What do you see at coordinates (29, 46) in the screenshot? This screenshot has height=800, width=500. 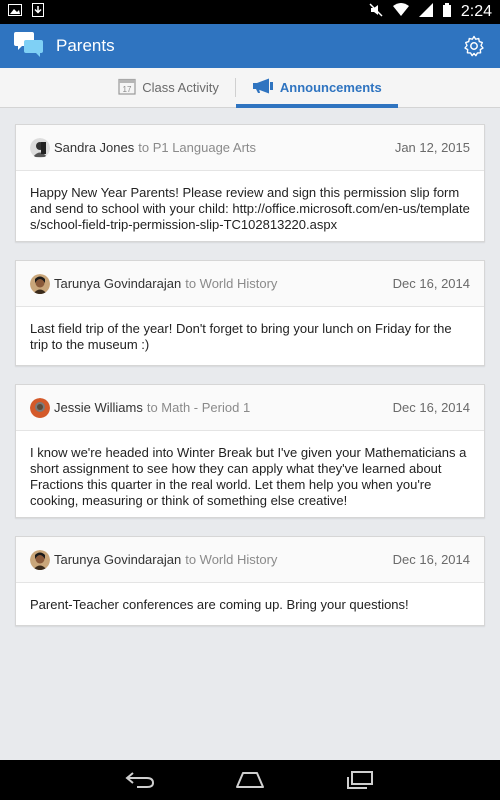 I see `chat-bubbles-logo-icon` at bounding box center [29, 46].